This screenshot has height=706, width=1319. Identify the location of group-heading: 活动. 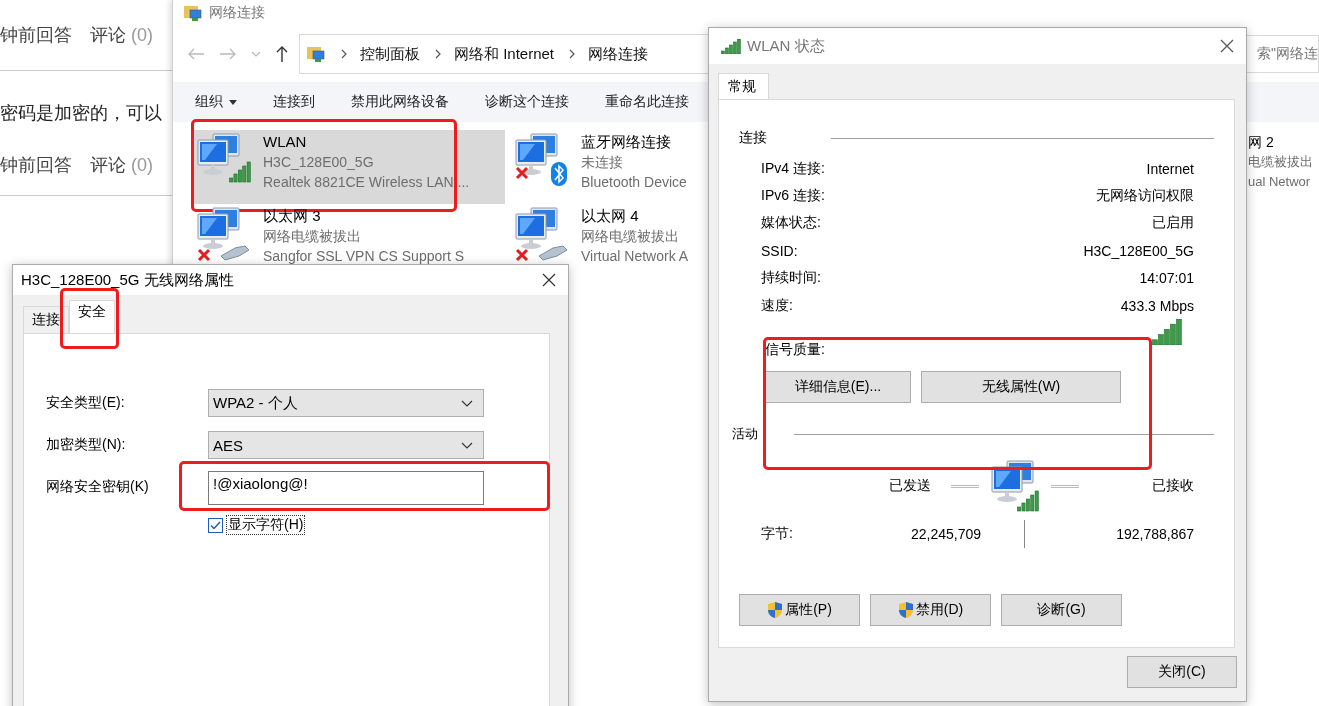
(745, 434).